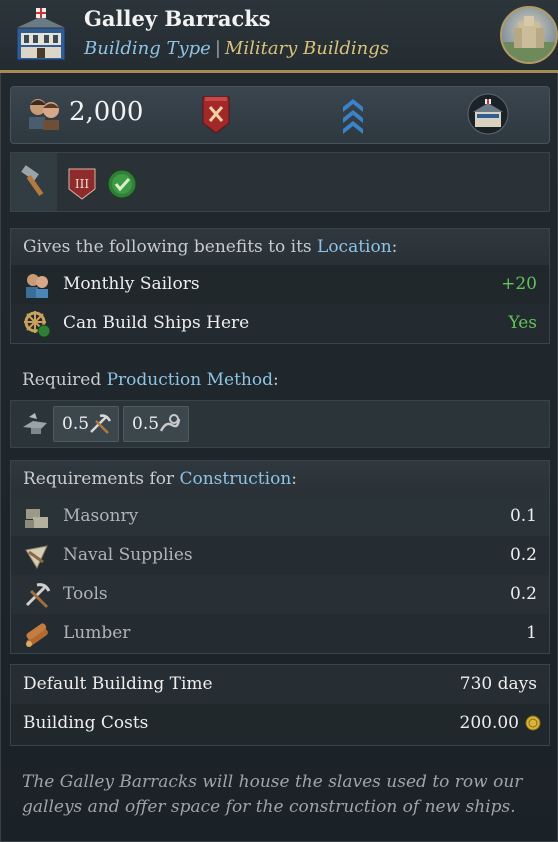 The width and height of the screenshot is (558, 842). What do you see at coordinates (37, 324) in the screenshot?
I see `ship-wheel-icon` at bounding box center [37, 324].